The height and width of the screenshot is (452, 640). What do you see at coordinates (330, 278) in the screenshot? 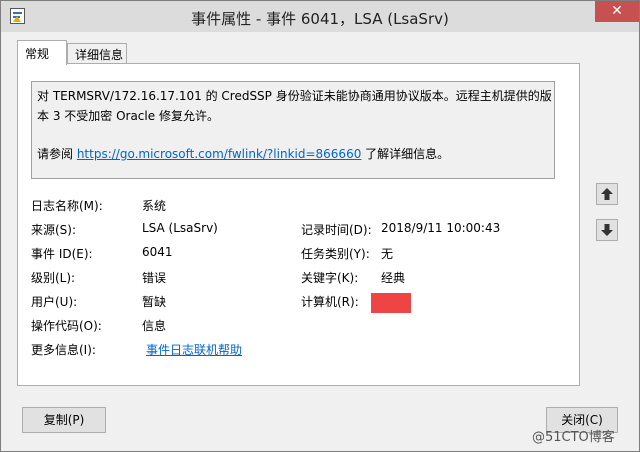
I see `keywords-label: 关键字(K):` at bounding box center [330, 278].